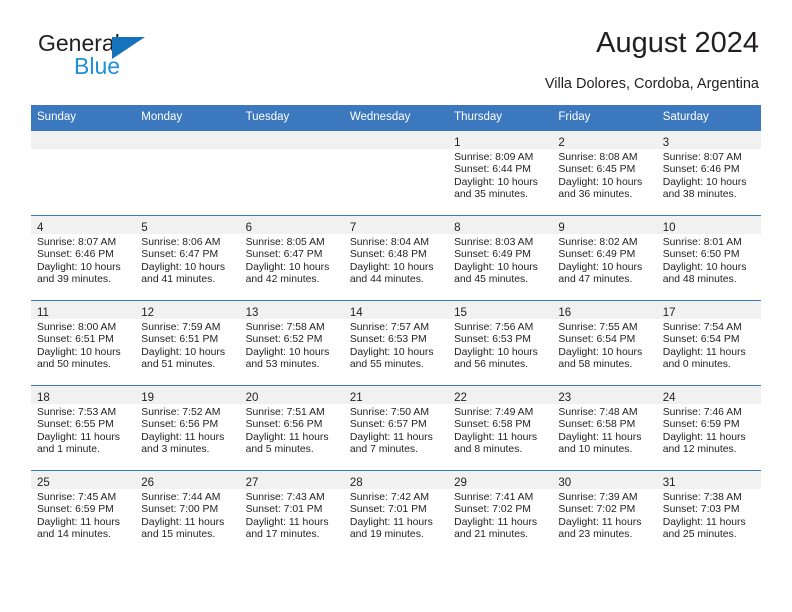  I want to click on sunset-text: Sunset: 7:02 PM, so click(597, 510).